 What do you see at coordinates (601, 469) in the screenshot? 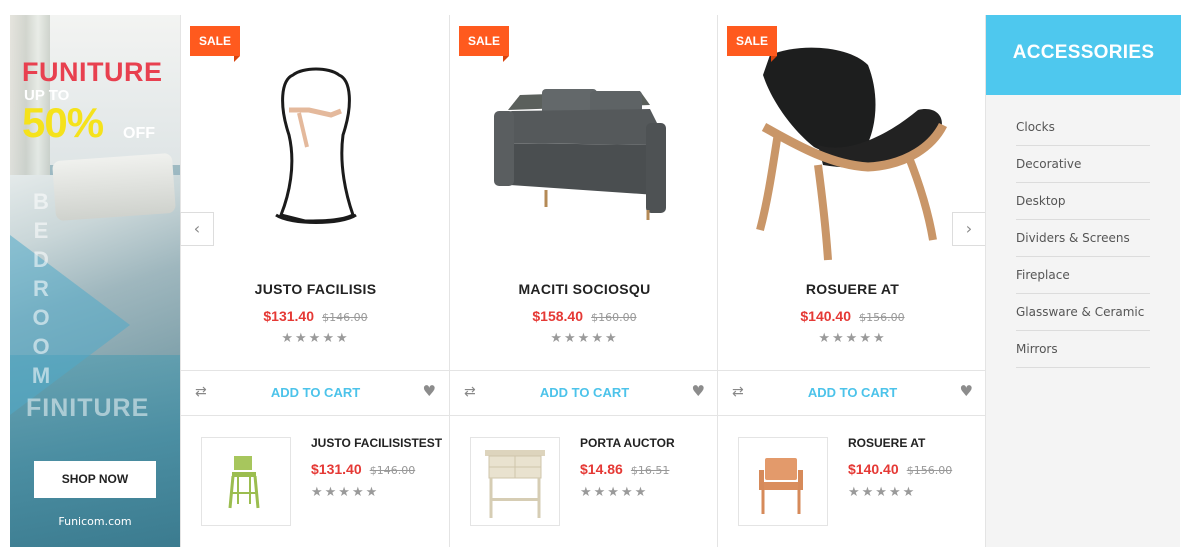
I see `mini-product-price: $14.86` at bounding box center [601, 469].